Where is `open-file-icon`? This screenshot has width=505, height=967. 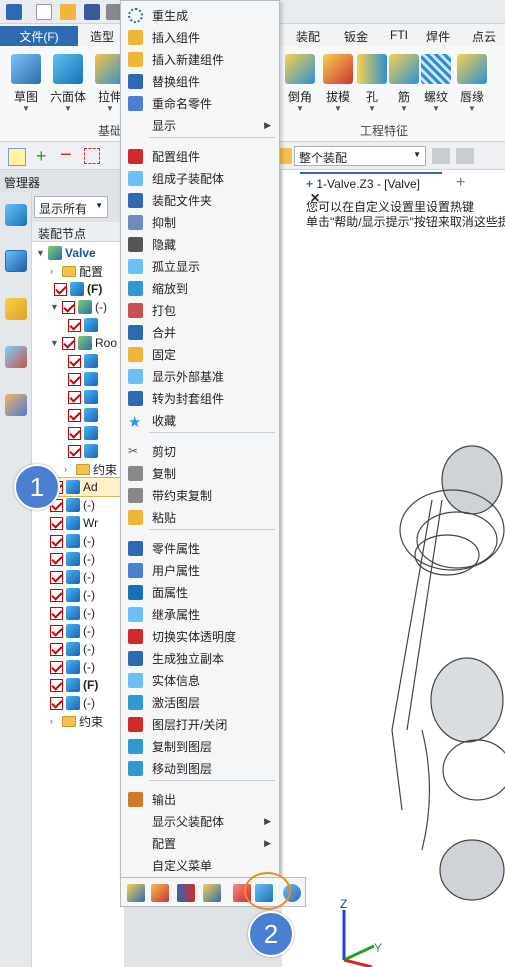
open-file-icon is located at coordinates (68, 12).